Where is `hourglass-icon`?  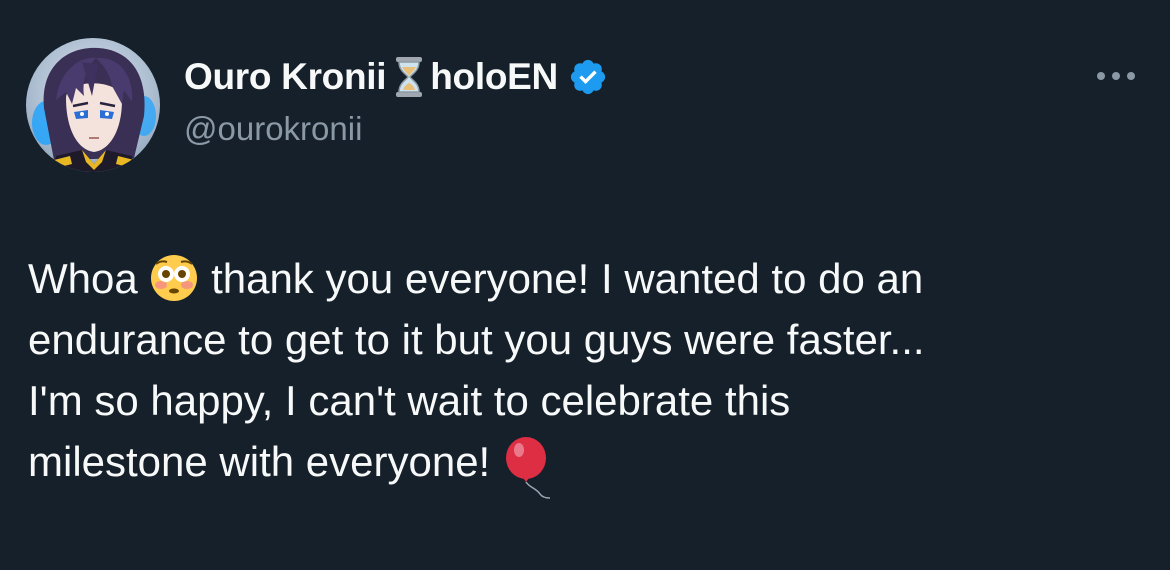 hourglass-icon is located at coordinates (409, 77).